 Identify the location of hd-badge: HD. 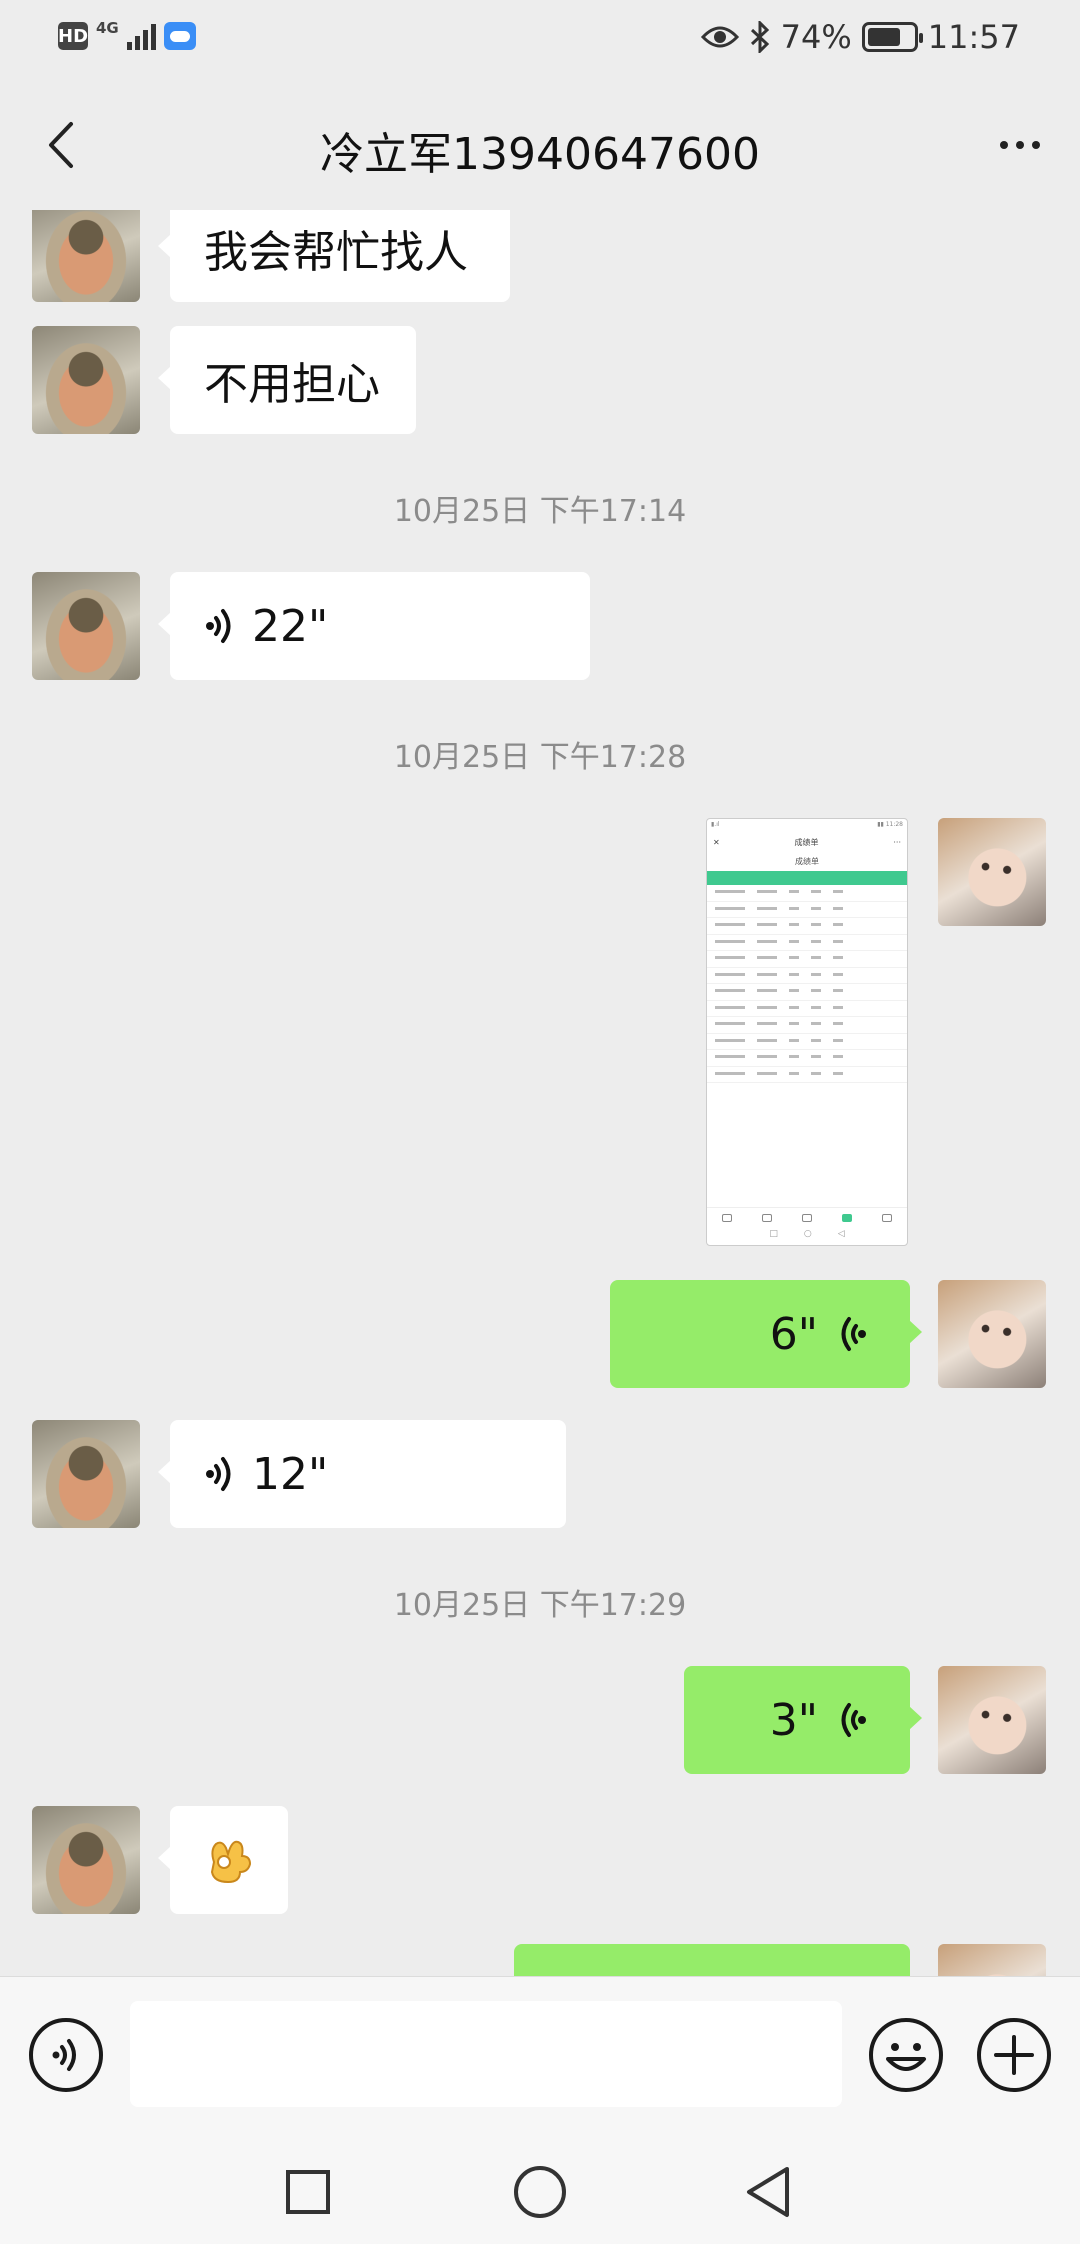
(73, 36).